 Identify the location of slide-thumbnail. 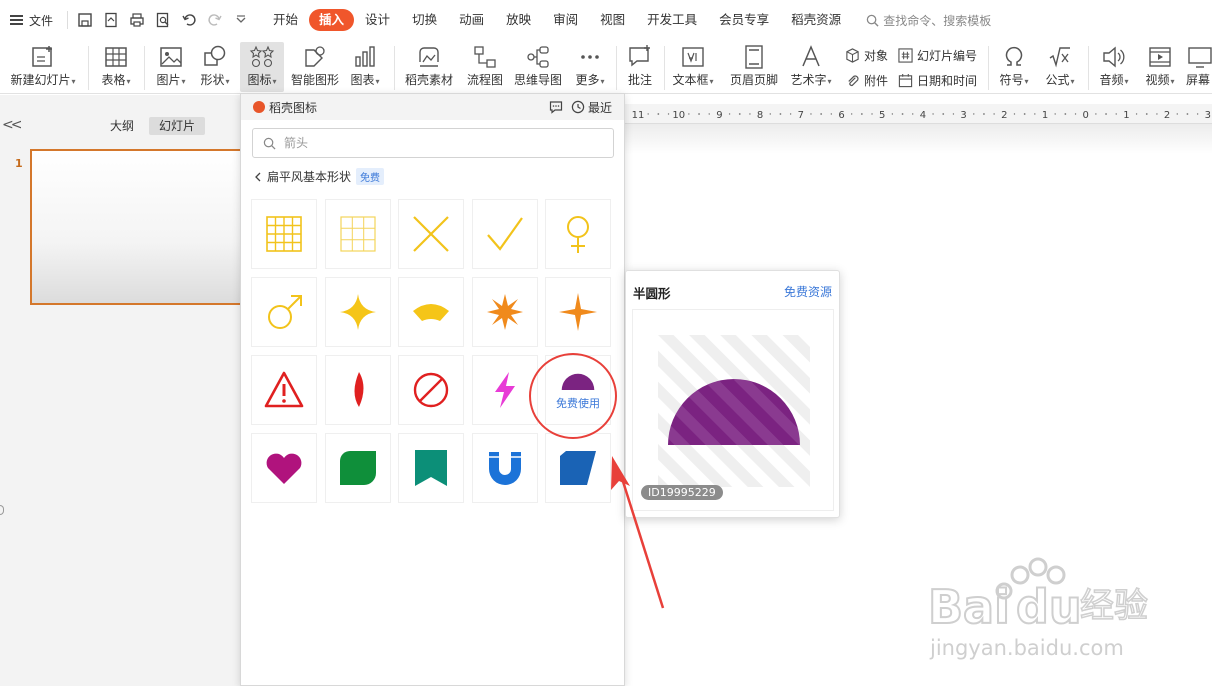
(136, 227).